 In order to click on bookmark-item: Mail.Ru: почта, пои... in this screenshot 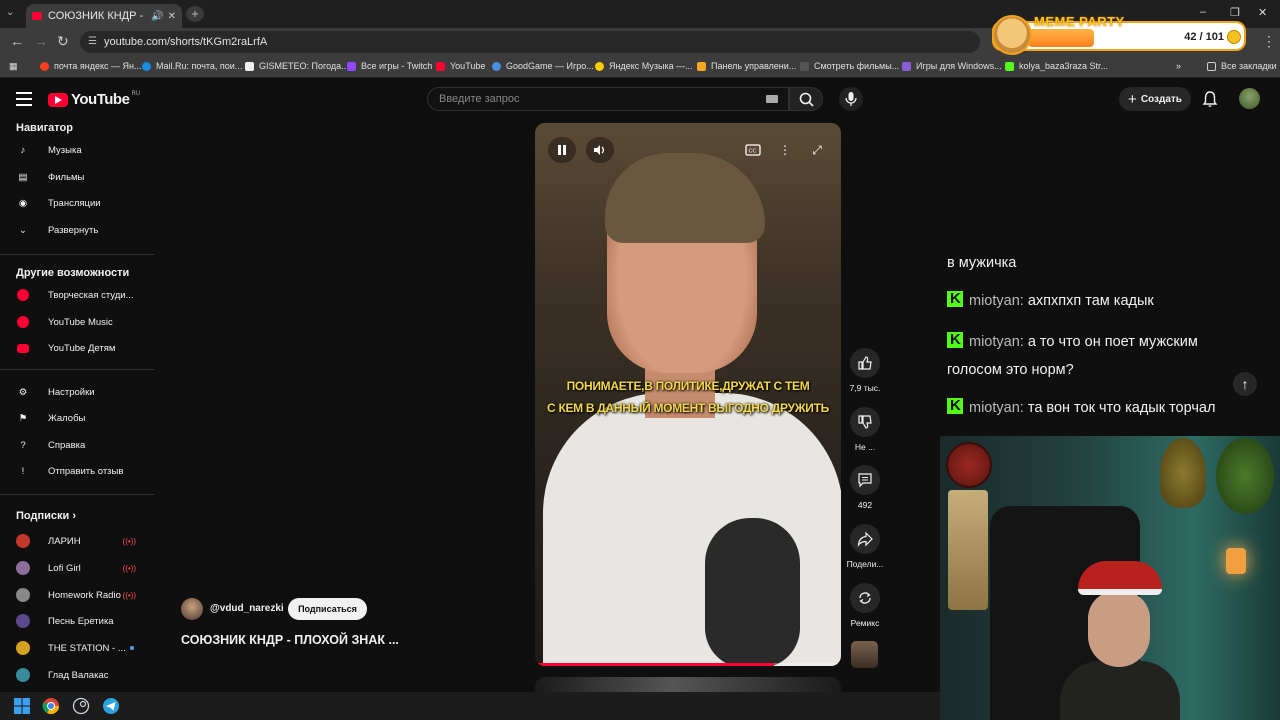, I will do `click(192, 66)`.